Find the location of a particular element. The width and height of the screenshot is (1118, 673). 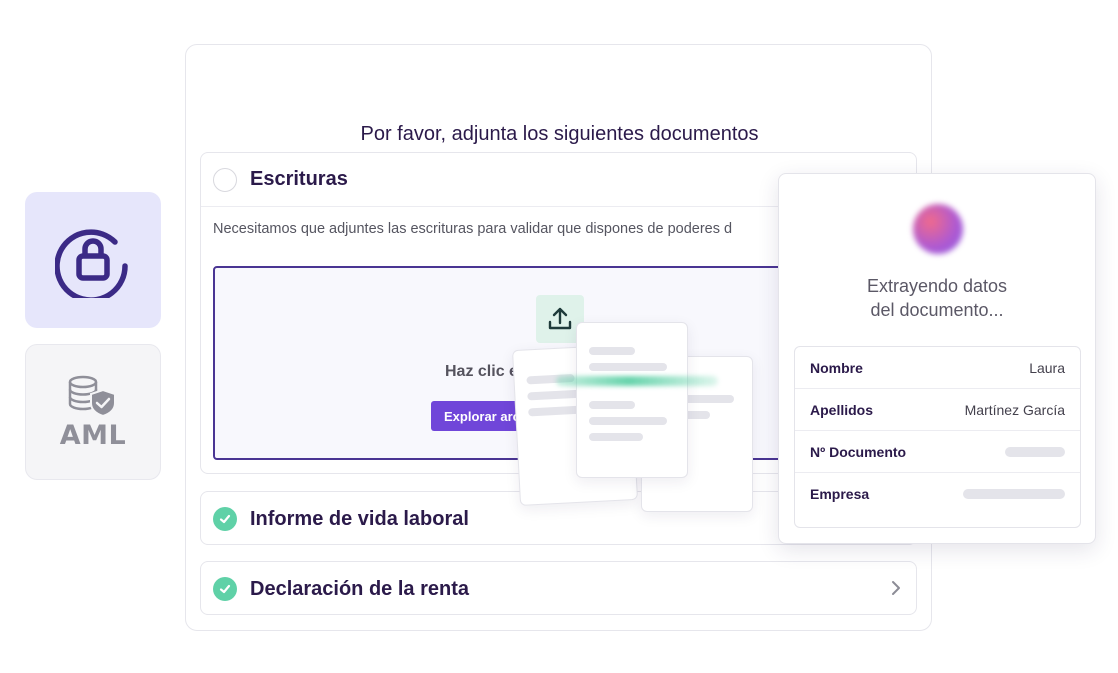

field-label: Empresa is located at coordinates (840, 494).